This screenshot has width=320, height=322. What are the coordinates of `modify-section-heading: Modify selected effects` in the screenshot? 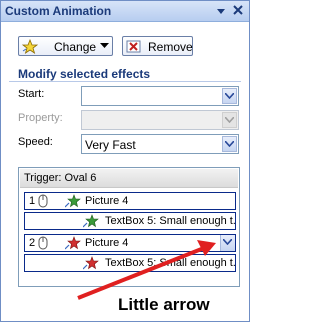 It's located at (84, 74).